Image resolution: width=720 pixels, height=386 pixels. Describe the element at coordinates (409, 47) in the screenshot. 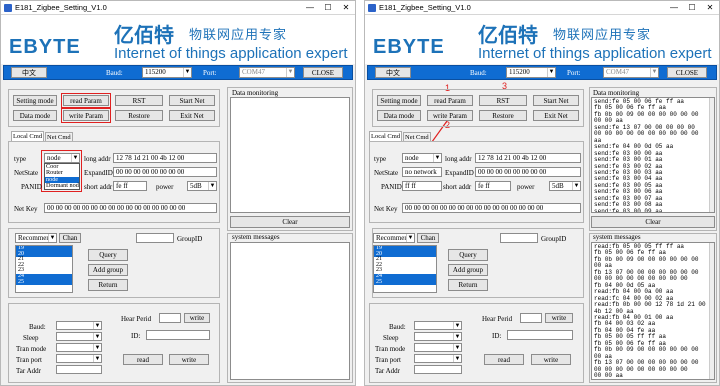

I see `brand-logo: EBYTE` at that location.